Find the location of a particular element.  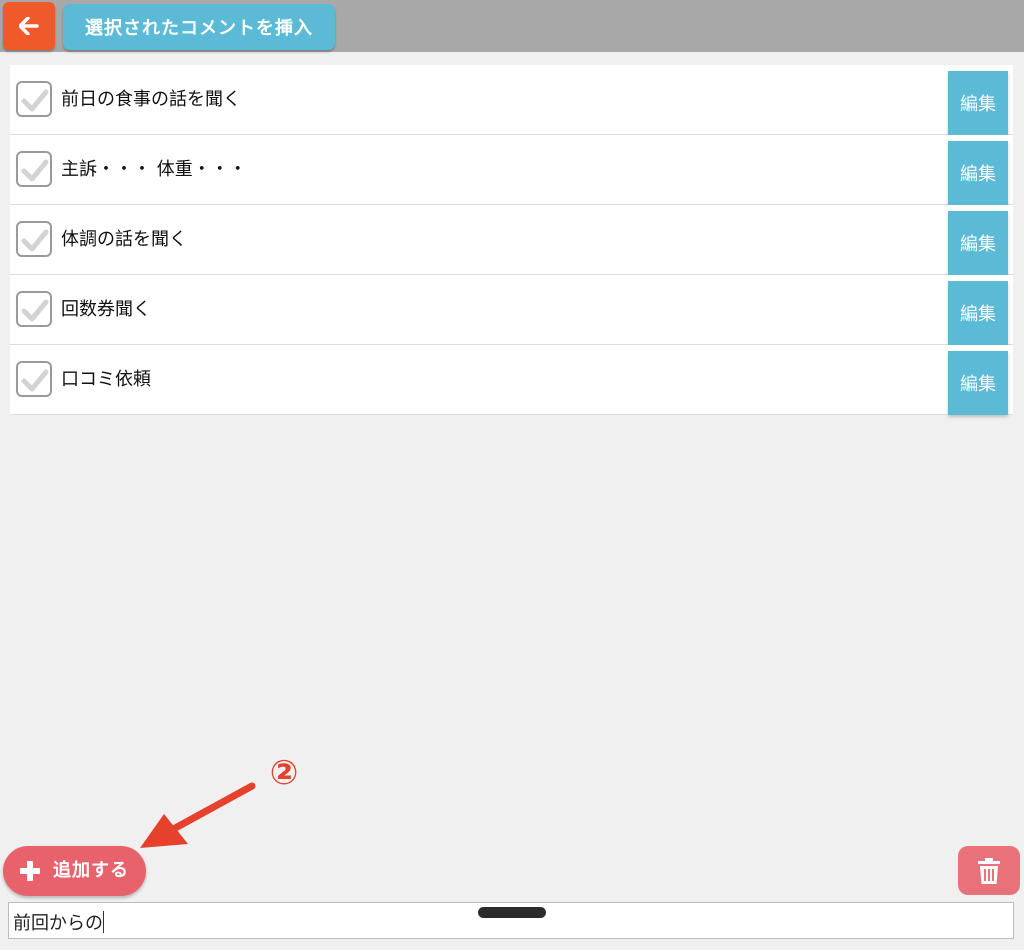

comment-label: 主訴・・・ 体重・・・ is located at coordinates (154, 169).